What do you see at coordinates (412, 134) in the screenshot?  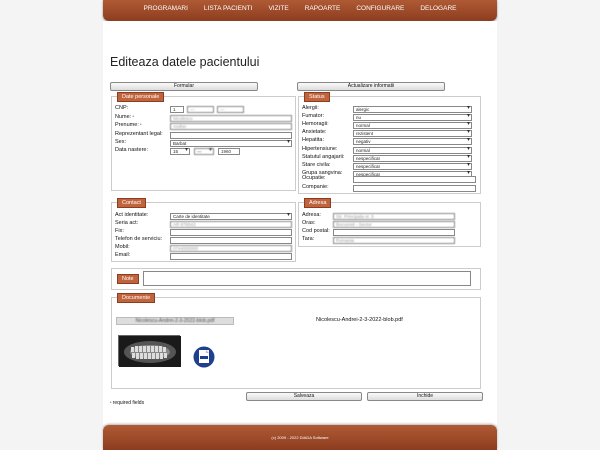 I see `status-select-3: rezistent` at bounding box center [412, 134].